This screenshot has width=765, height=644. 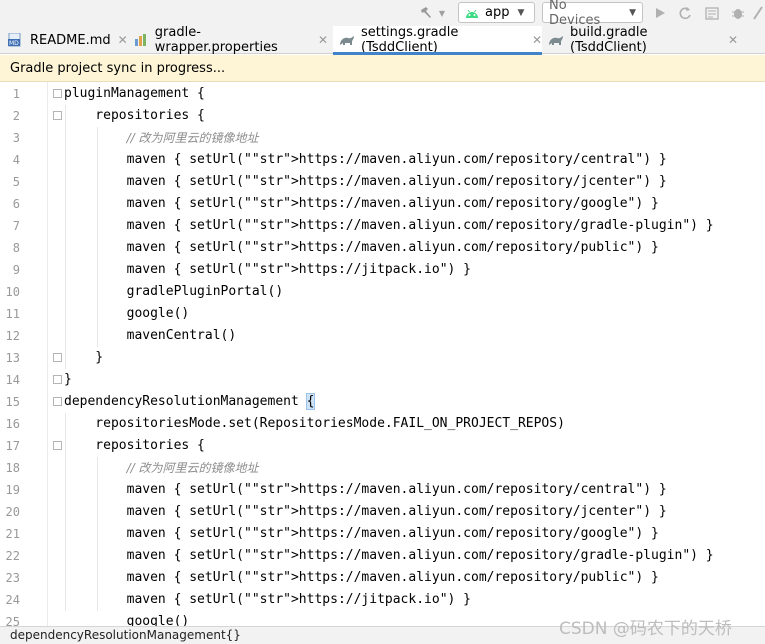 What do you see at coordinates (645, 629) in the screenshot?
I see `watermark: CSDN @码农下的天桥` at bounding box center [645, 629].